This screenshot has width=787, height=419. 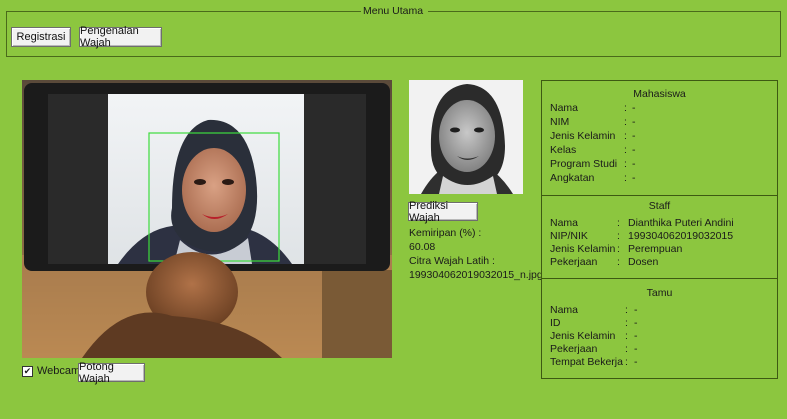 I want to click on staff-row: Jenis Kelamin: Perempuan, so click(x=662, y=249).